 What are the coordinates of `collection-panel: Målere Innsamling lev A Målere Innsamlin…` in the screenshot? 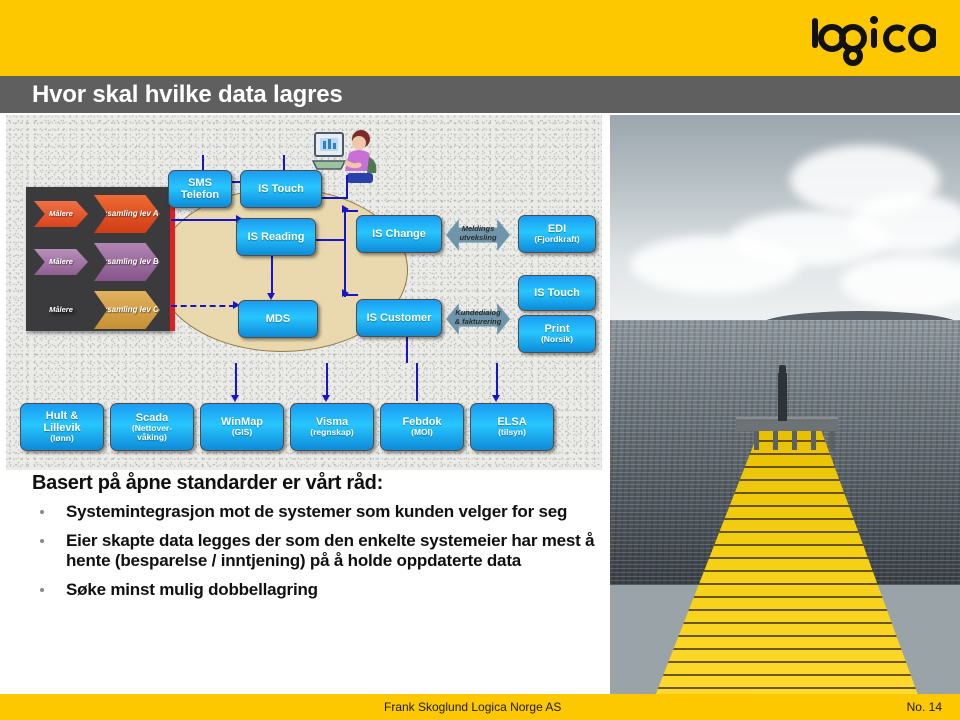 It's located at (100, 259).